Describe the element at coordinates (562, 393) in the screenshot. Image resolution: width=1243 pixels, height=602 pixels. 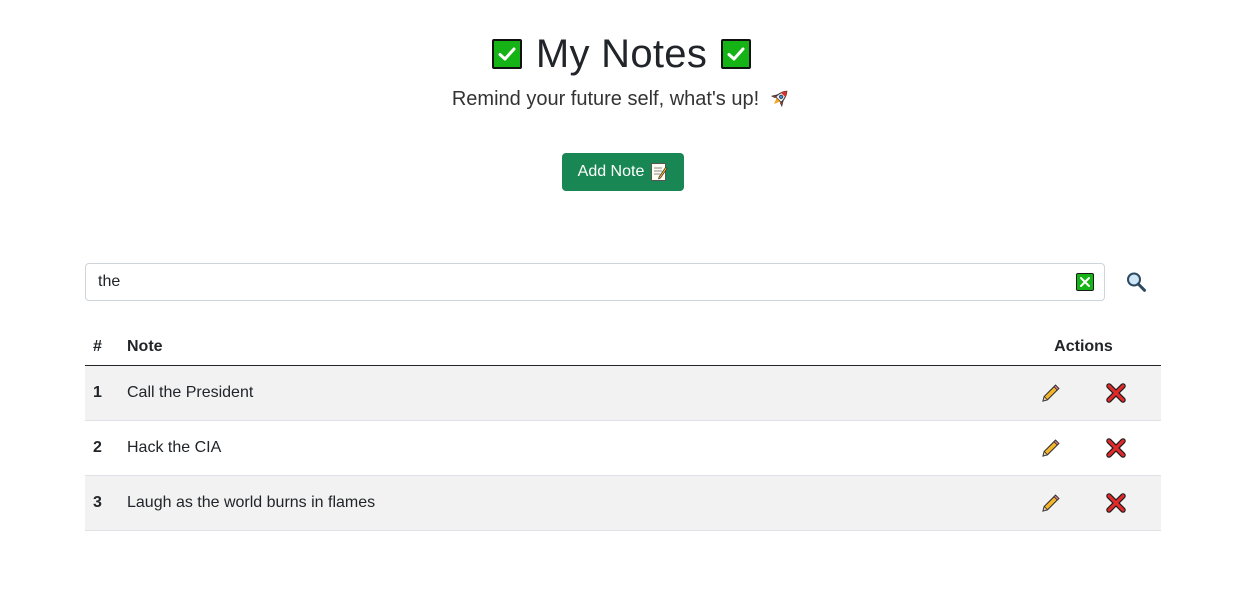
I see `note-text: Call the President` at that location.